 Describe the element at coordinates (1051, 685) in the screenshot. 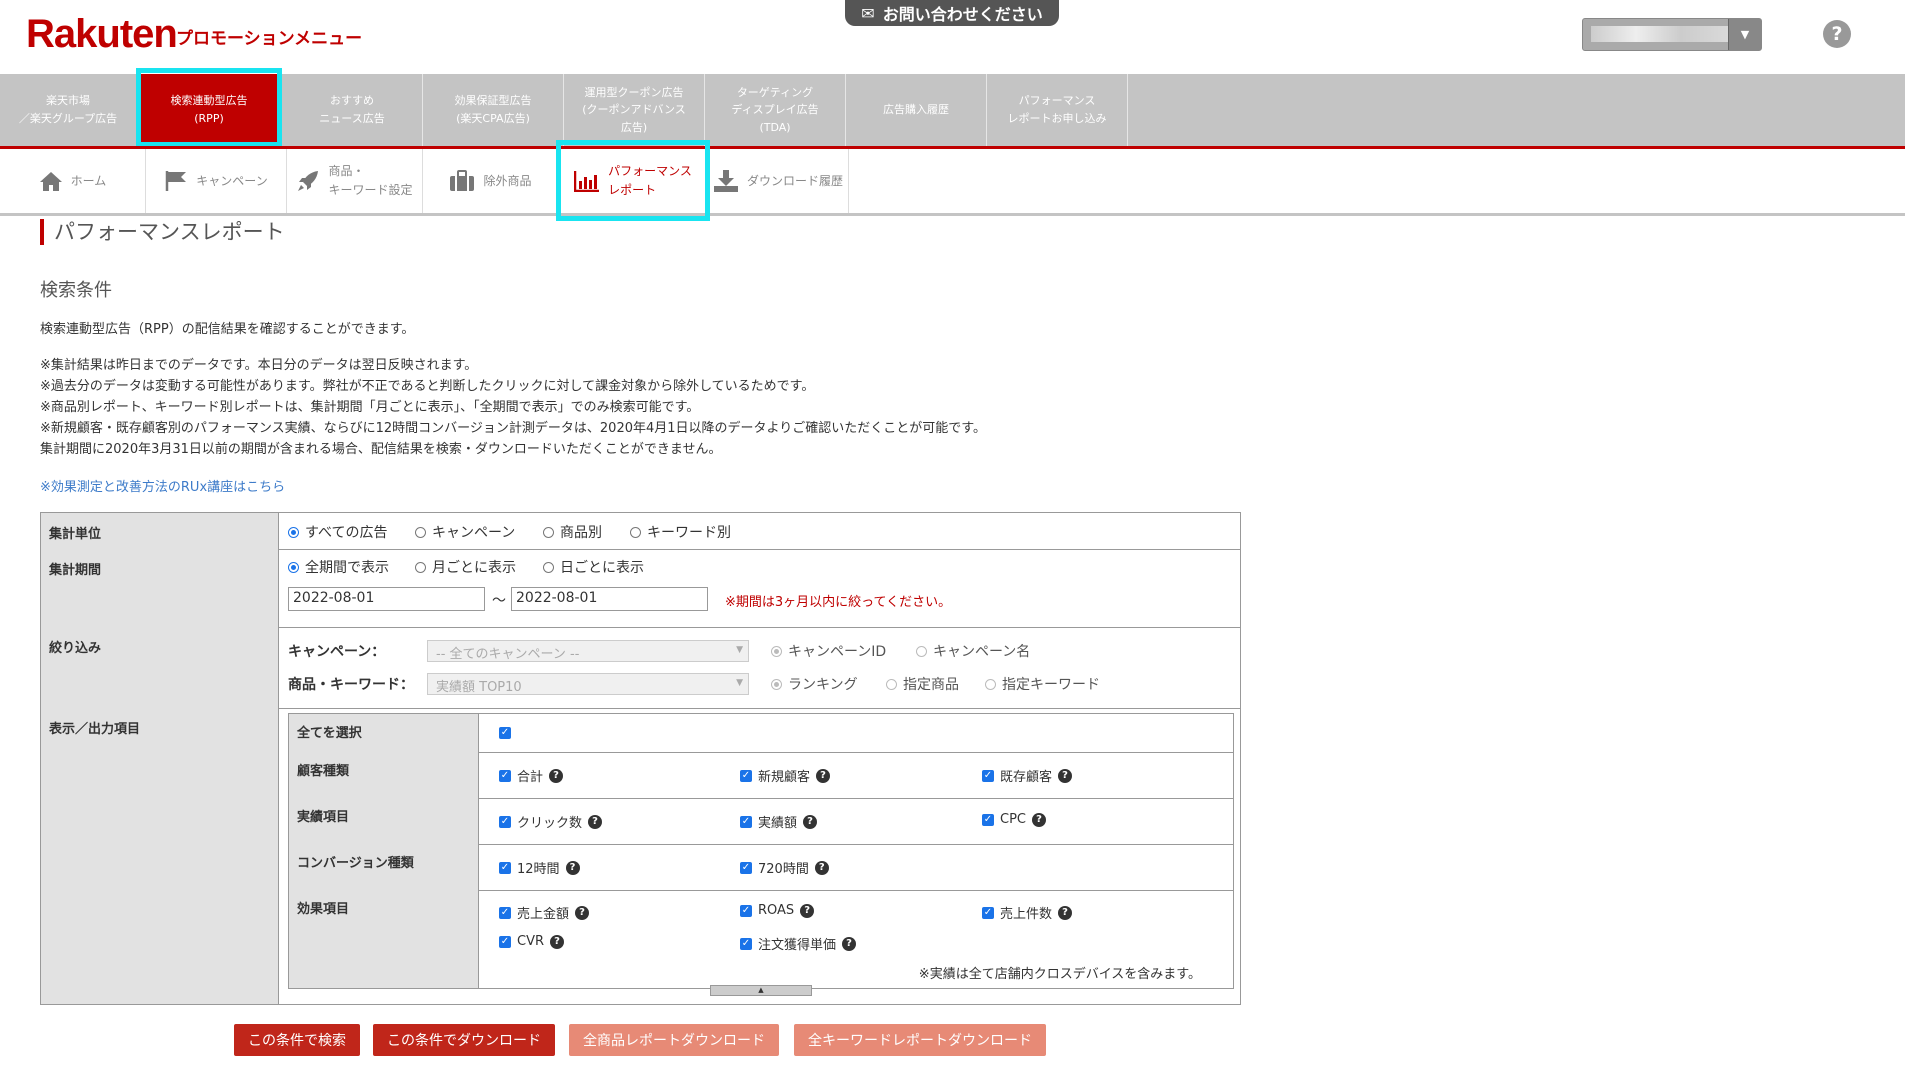

I see `option-label: 指定キーワード` at that location.